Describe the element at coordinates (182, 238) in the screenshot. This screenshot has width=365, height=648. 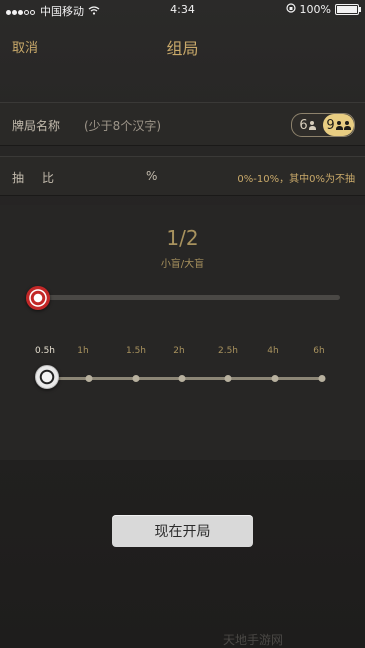
I see `blinds-value: 1/2` at that location.